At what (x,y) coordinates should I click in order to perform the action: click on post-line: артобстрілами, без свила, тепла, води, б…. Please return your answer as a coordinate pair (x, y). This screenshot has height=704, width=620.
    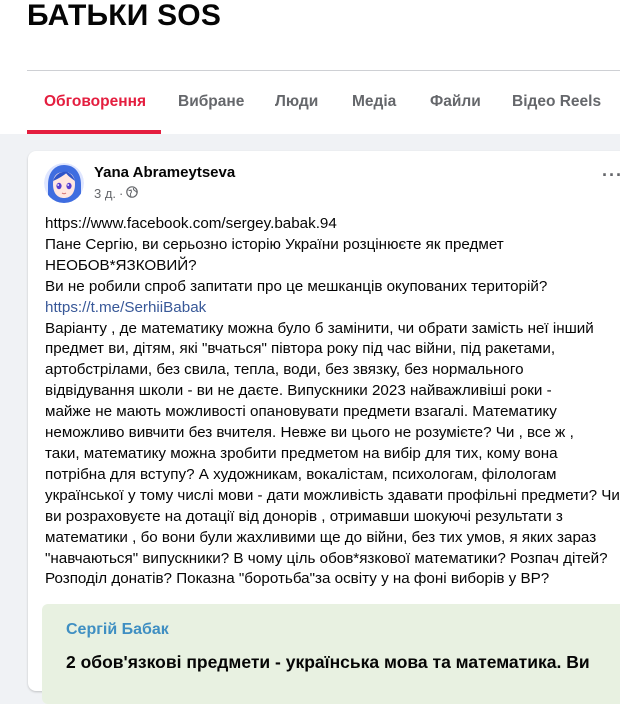
    Looking at the image, I should click on (284, 370).